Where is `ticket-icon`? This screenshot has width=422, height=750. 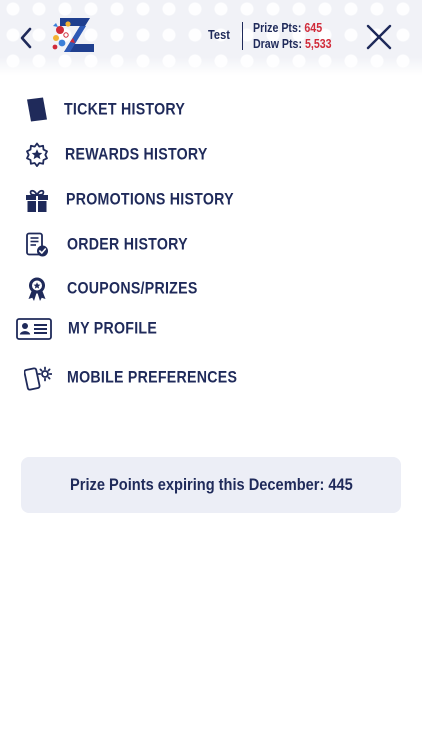
ticket-icon is located at coordinates (37, 109).